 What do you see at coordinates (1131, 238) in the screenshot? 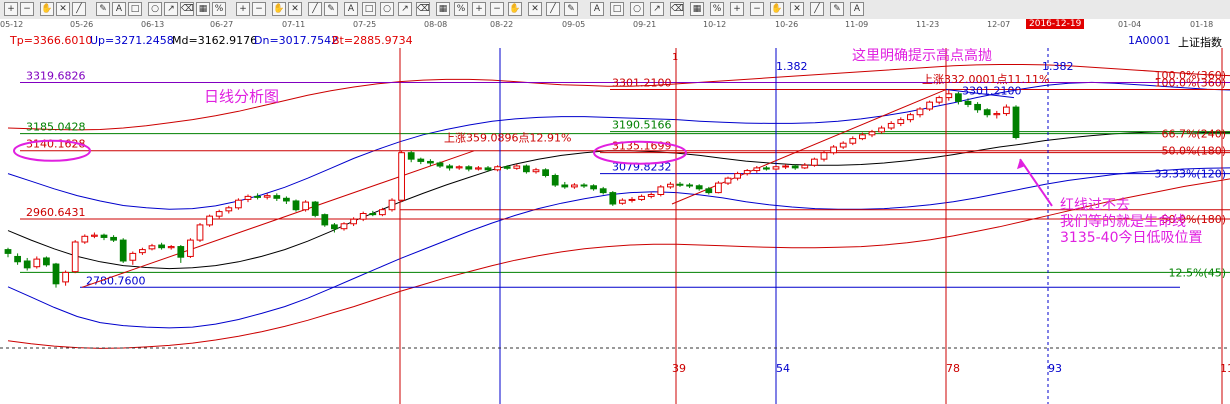
I see `annotation-text: 3135-40今日低吸位置` at bounding box center [1131, 238].